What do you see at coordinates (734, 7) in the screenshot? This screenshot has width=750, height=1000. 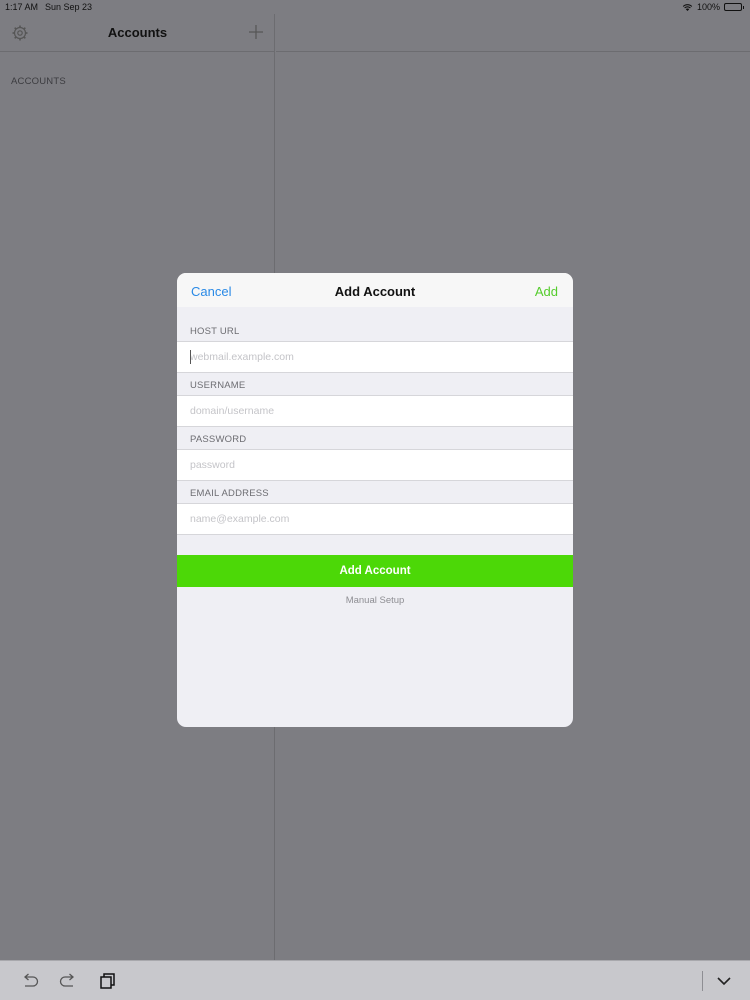 I see `battery-icon` at bounding box center [734, 7].